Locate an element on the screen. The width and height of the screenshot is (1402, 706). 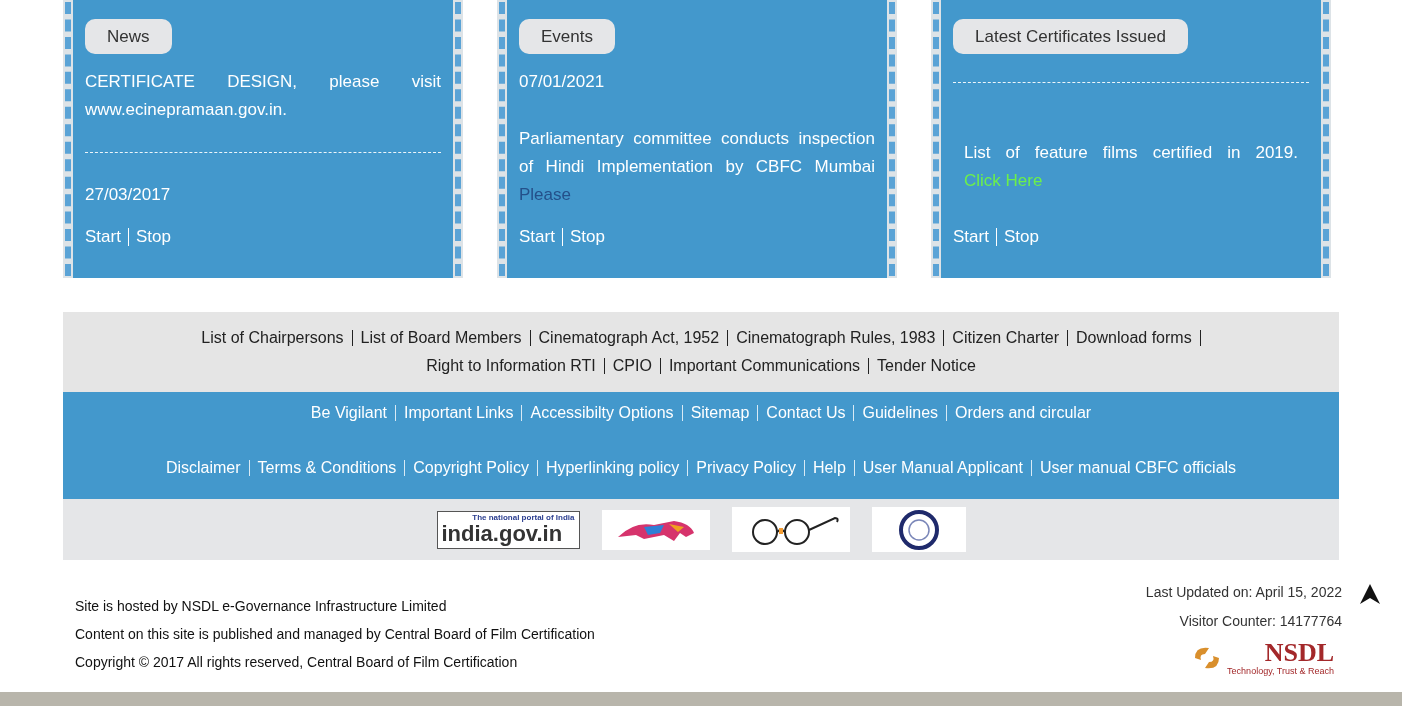
footer-link: User manual CBFC officials is located at coordinates (1138, 468).